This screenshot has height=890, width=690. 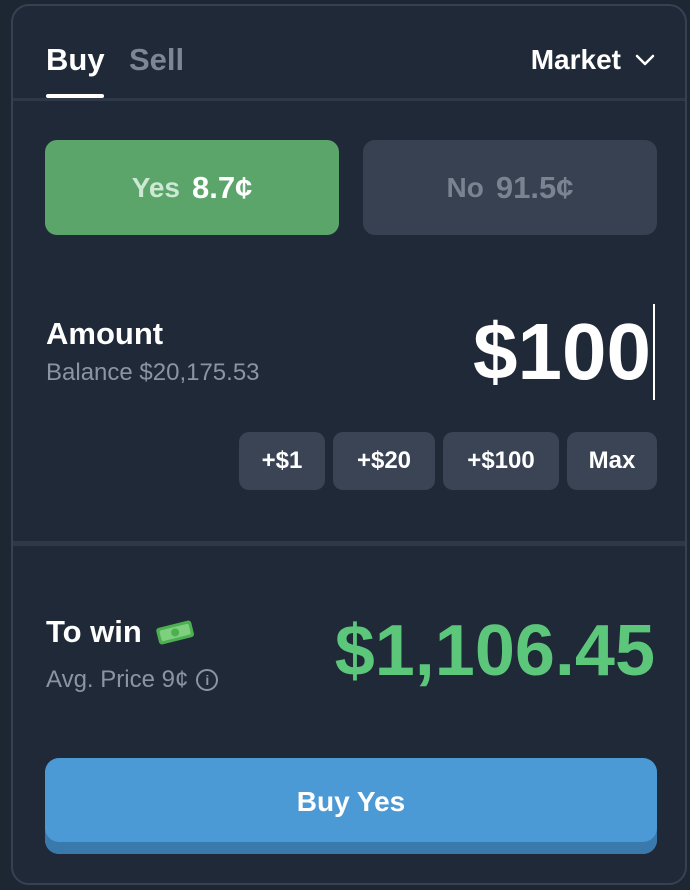 I want to click on avg-price: Avg. Price 9¢ i, so click(x=132, y=680).